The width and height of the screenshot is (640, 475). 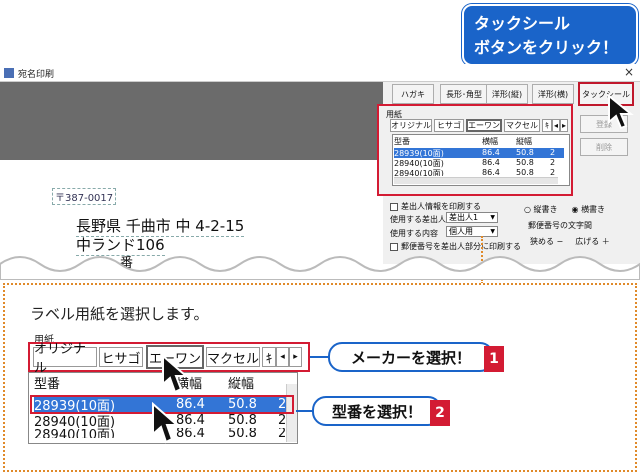 What do you see at coordinates (556, 125) in the screenshot?
I see `tab-scroll-left: ◂` at bounding box center [556, 125].